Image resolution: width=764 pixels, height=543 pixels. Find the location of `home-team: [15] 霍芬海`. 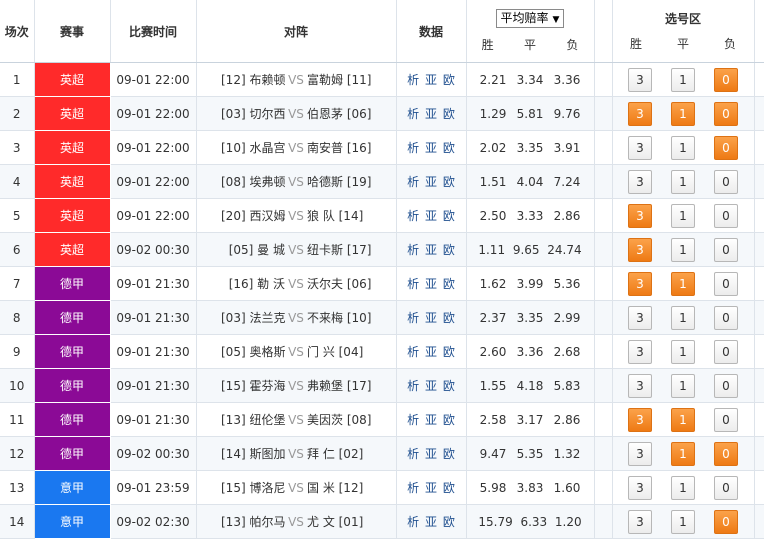

home-team: [15] 霍芬海 is located at coordinates (253, 385).